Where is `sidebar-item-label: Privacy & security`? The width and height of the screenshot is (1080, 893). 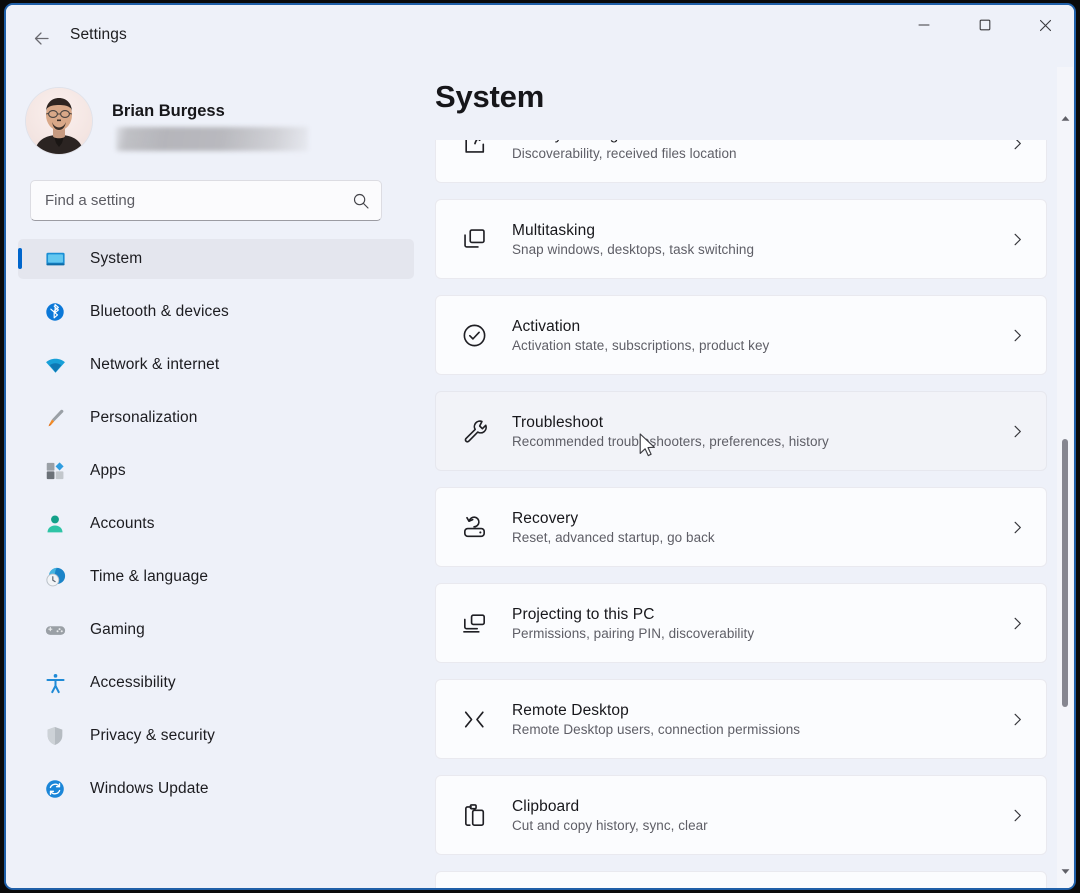 sidebar-item-label: Privacy & security is located at coordinates (152, 735).